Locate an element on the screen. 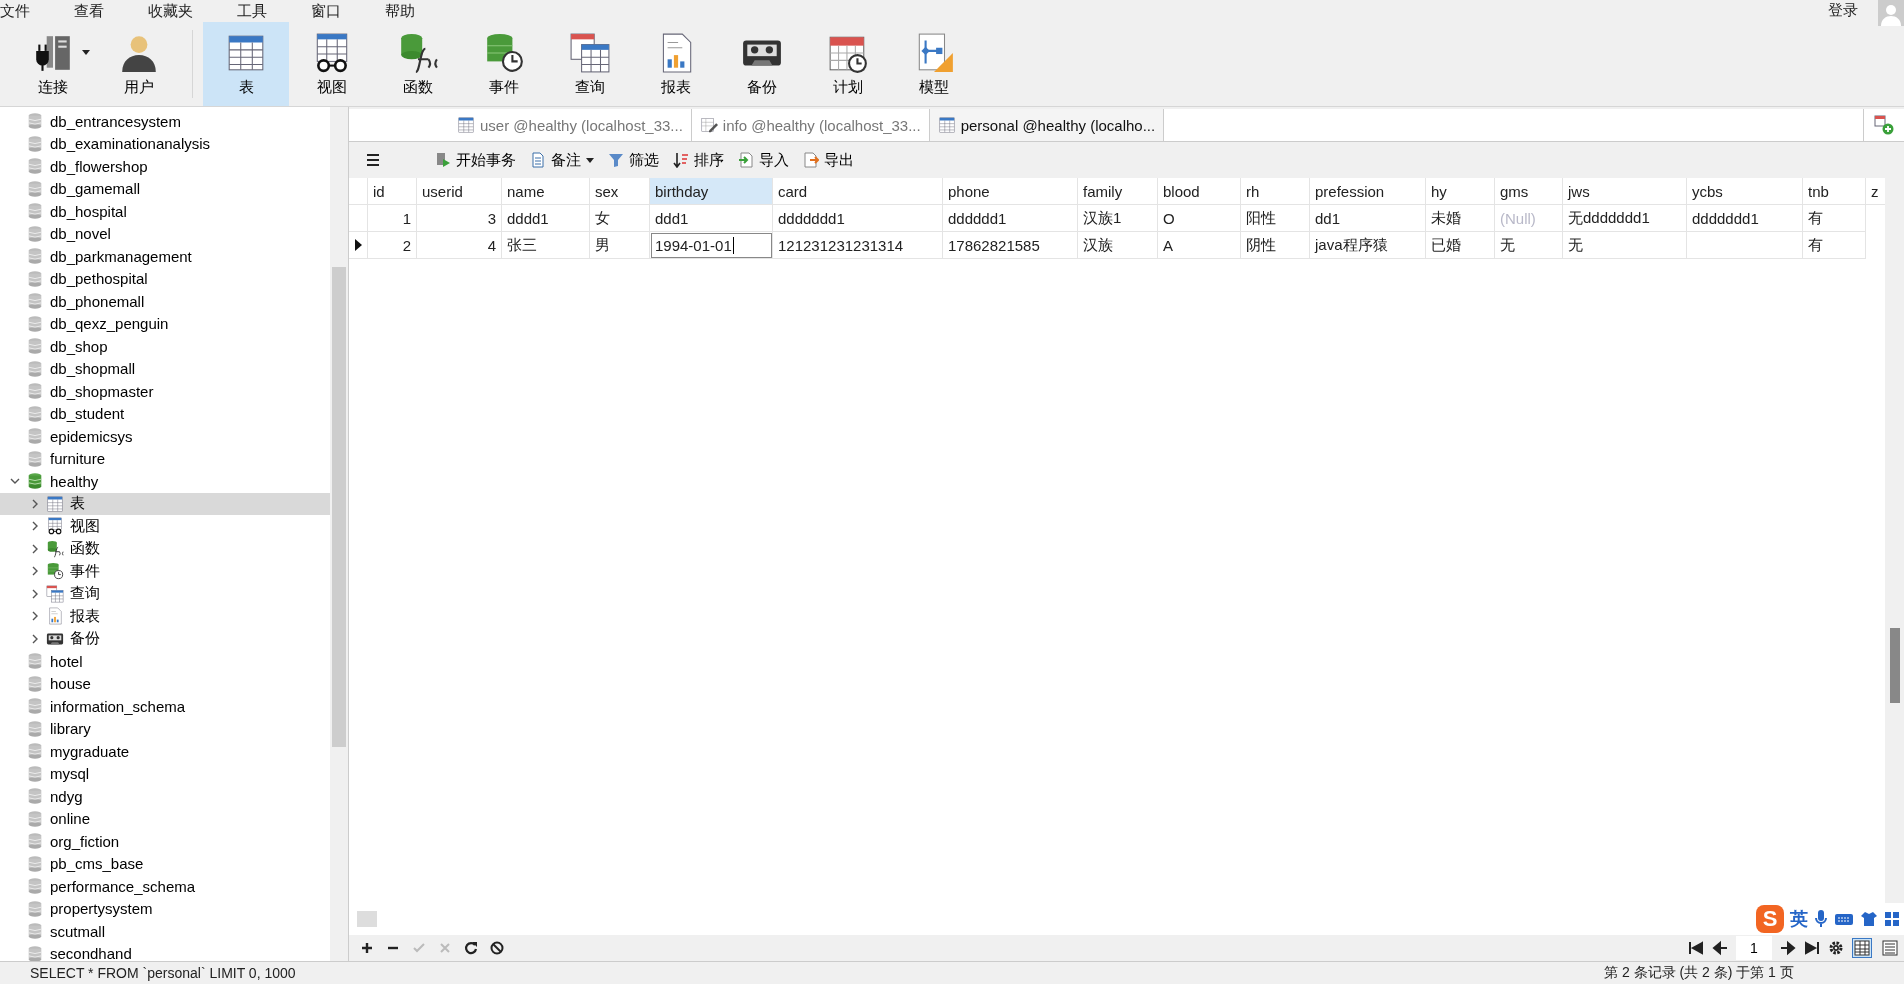 This screenshot has width=1904, height=984. menu-item: 收藏夹 is located at coordinates (177, 11).